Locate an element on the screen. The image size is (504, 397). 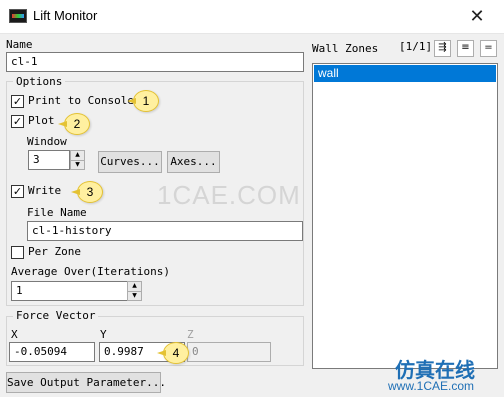
callout-1: 1 is located at coordinates (143, 101).